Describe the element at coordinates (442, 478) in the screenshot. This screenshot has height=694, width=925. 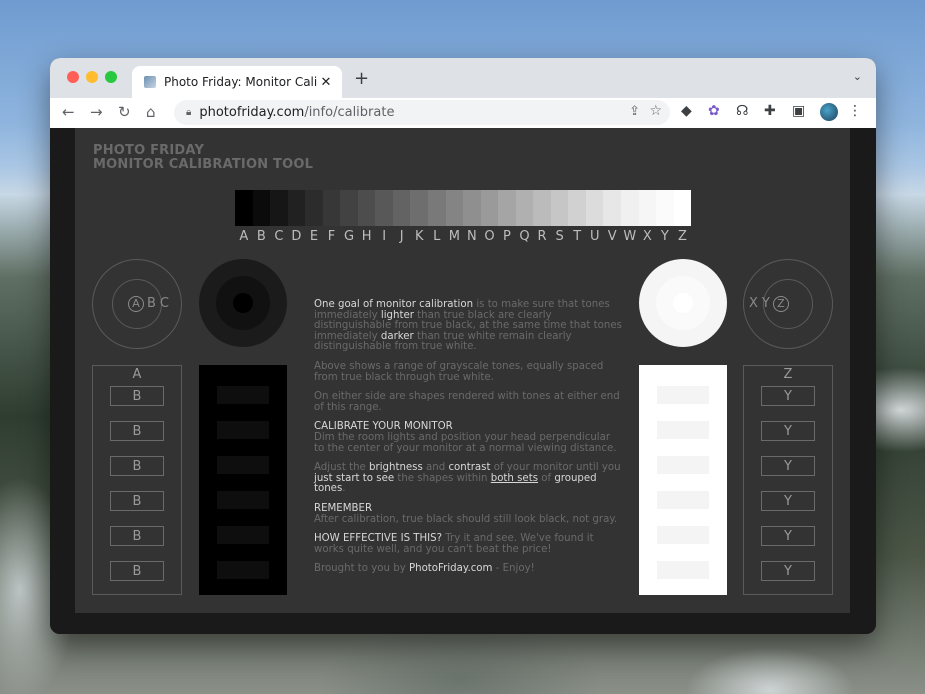
I see `text-run: the shapes within` at that location.